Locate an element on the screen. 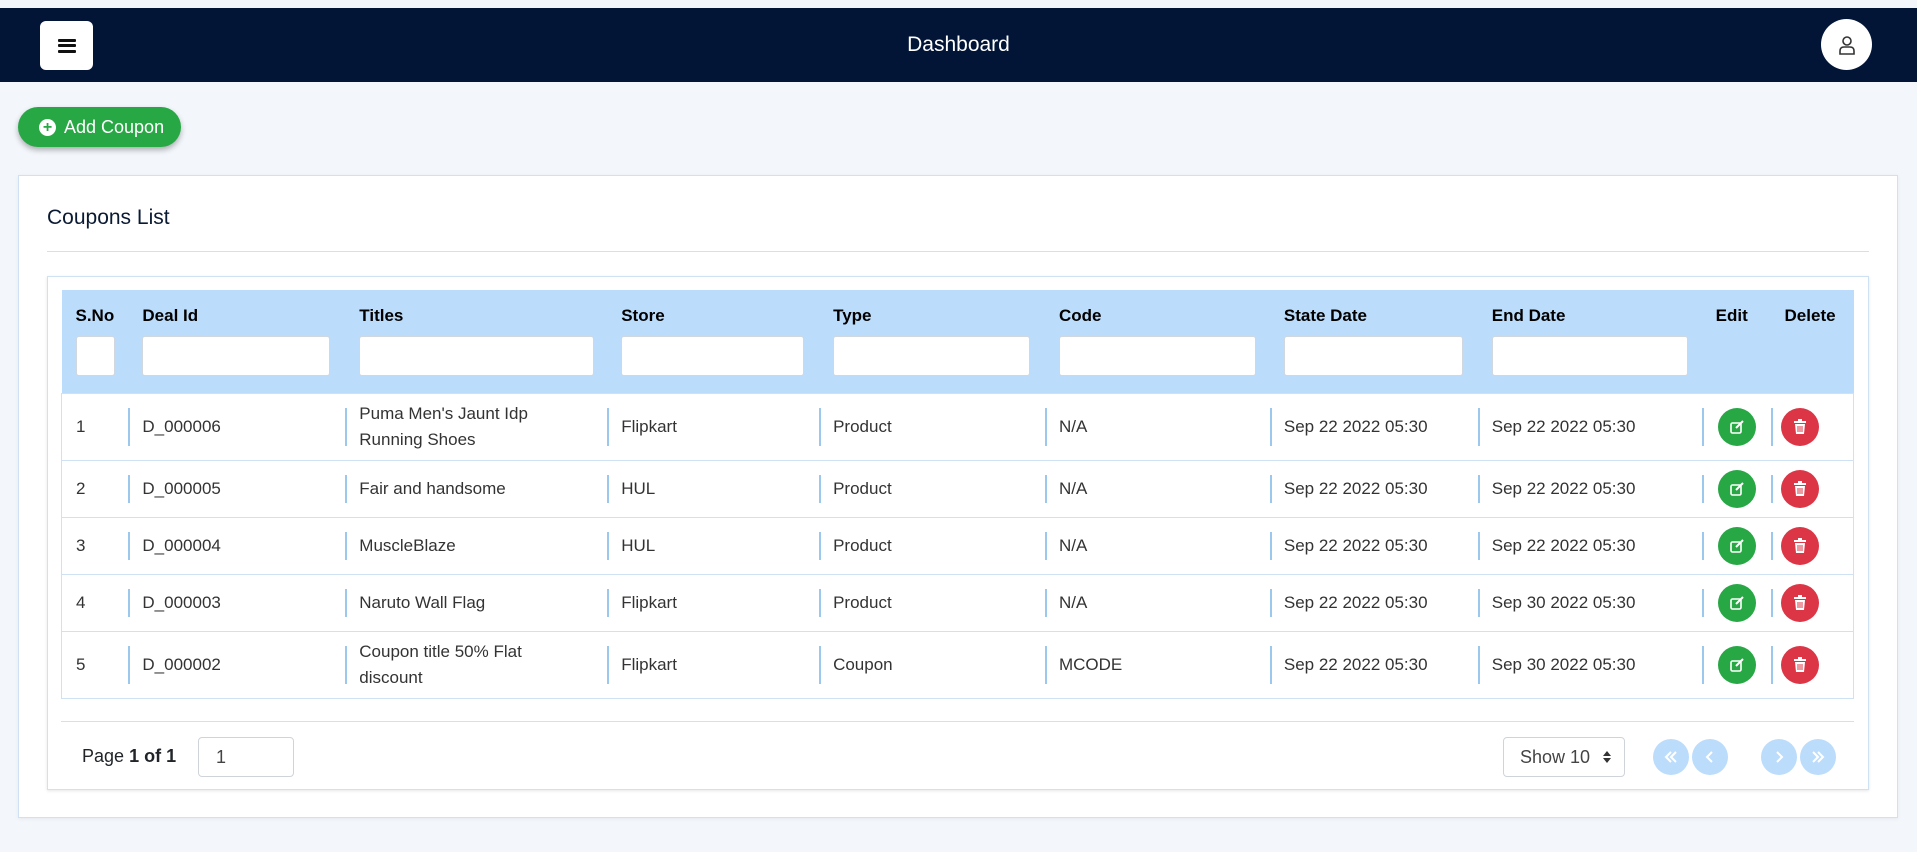 Image resolution: width=1917 pixels, height=852 pixels. header-label: End Date is located at coordinates (1528, 315).